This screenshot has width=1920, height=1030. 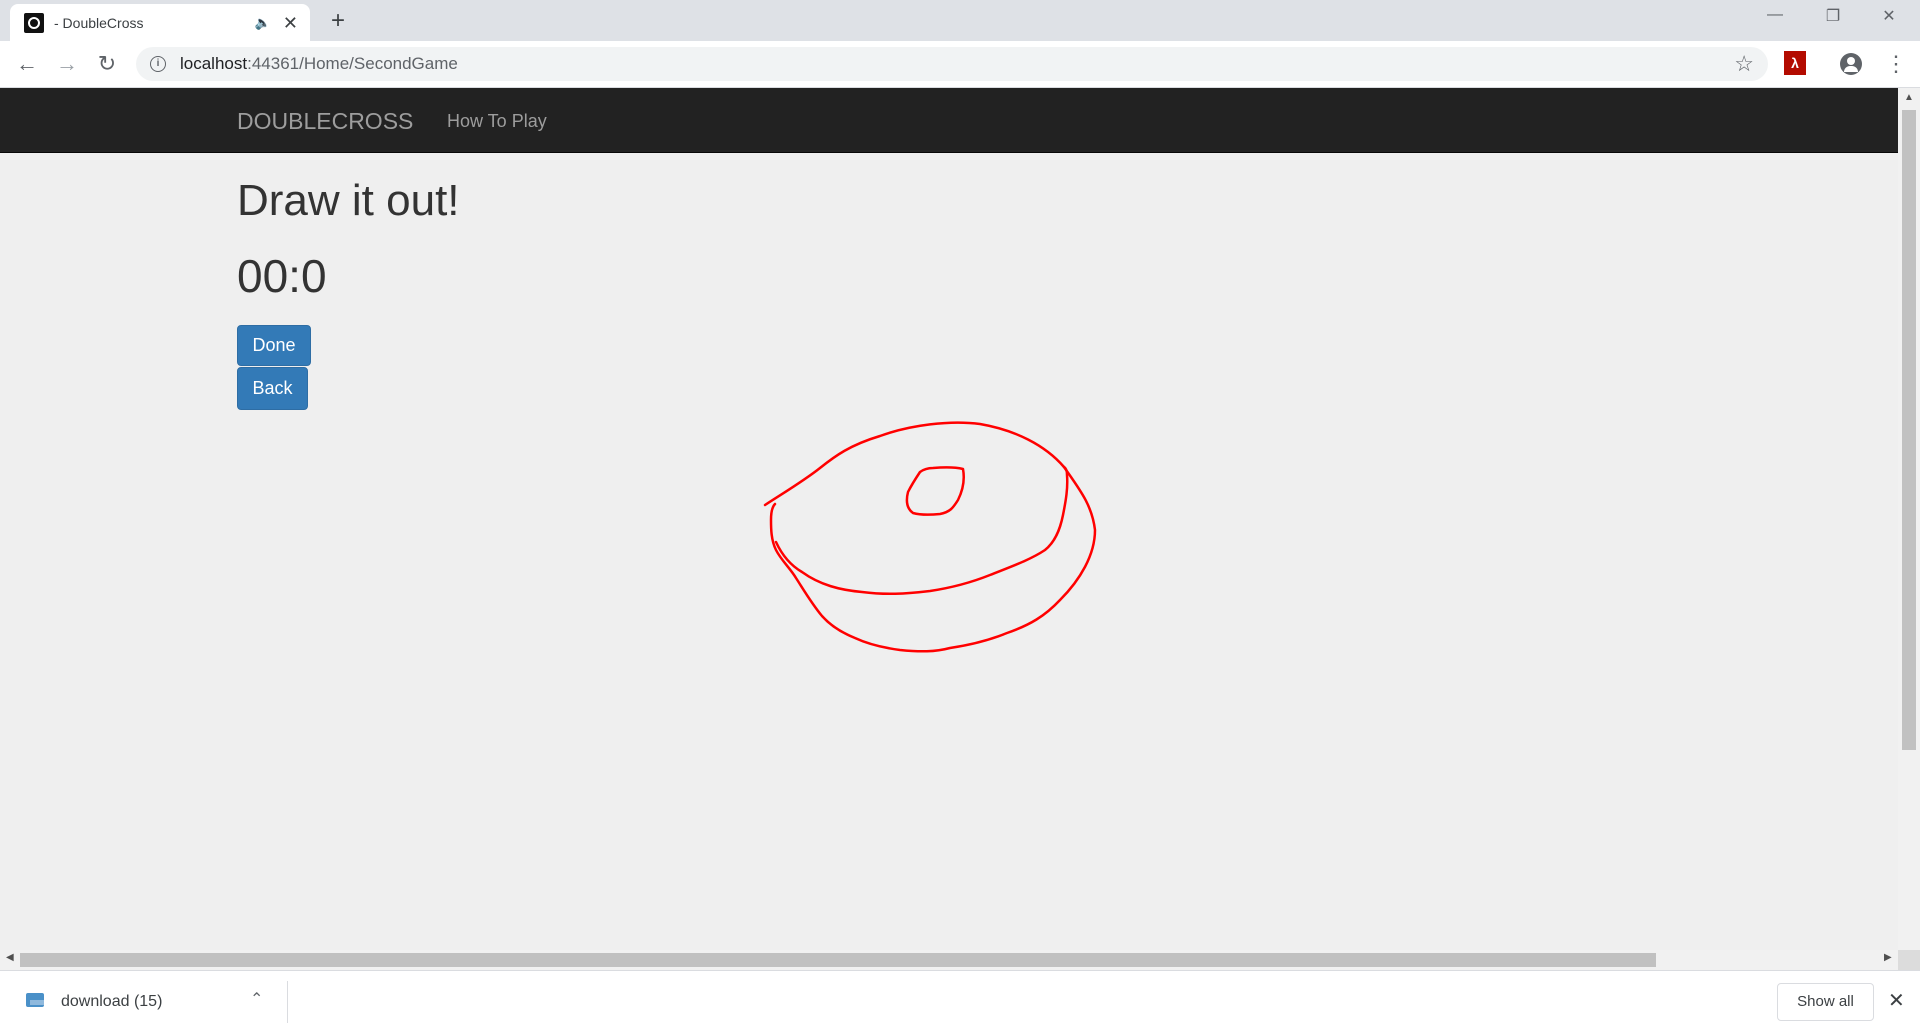 What do you see at coordinates (960, 1000) in the screenshot?
I see `downloads-bar: download (15) ⌃ Show all ✕` at bounding box center [960, 1000].